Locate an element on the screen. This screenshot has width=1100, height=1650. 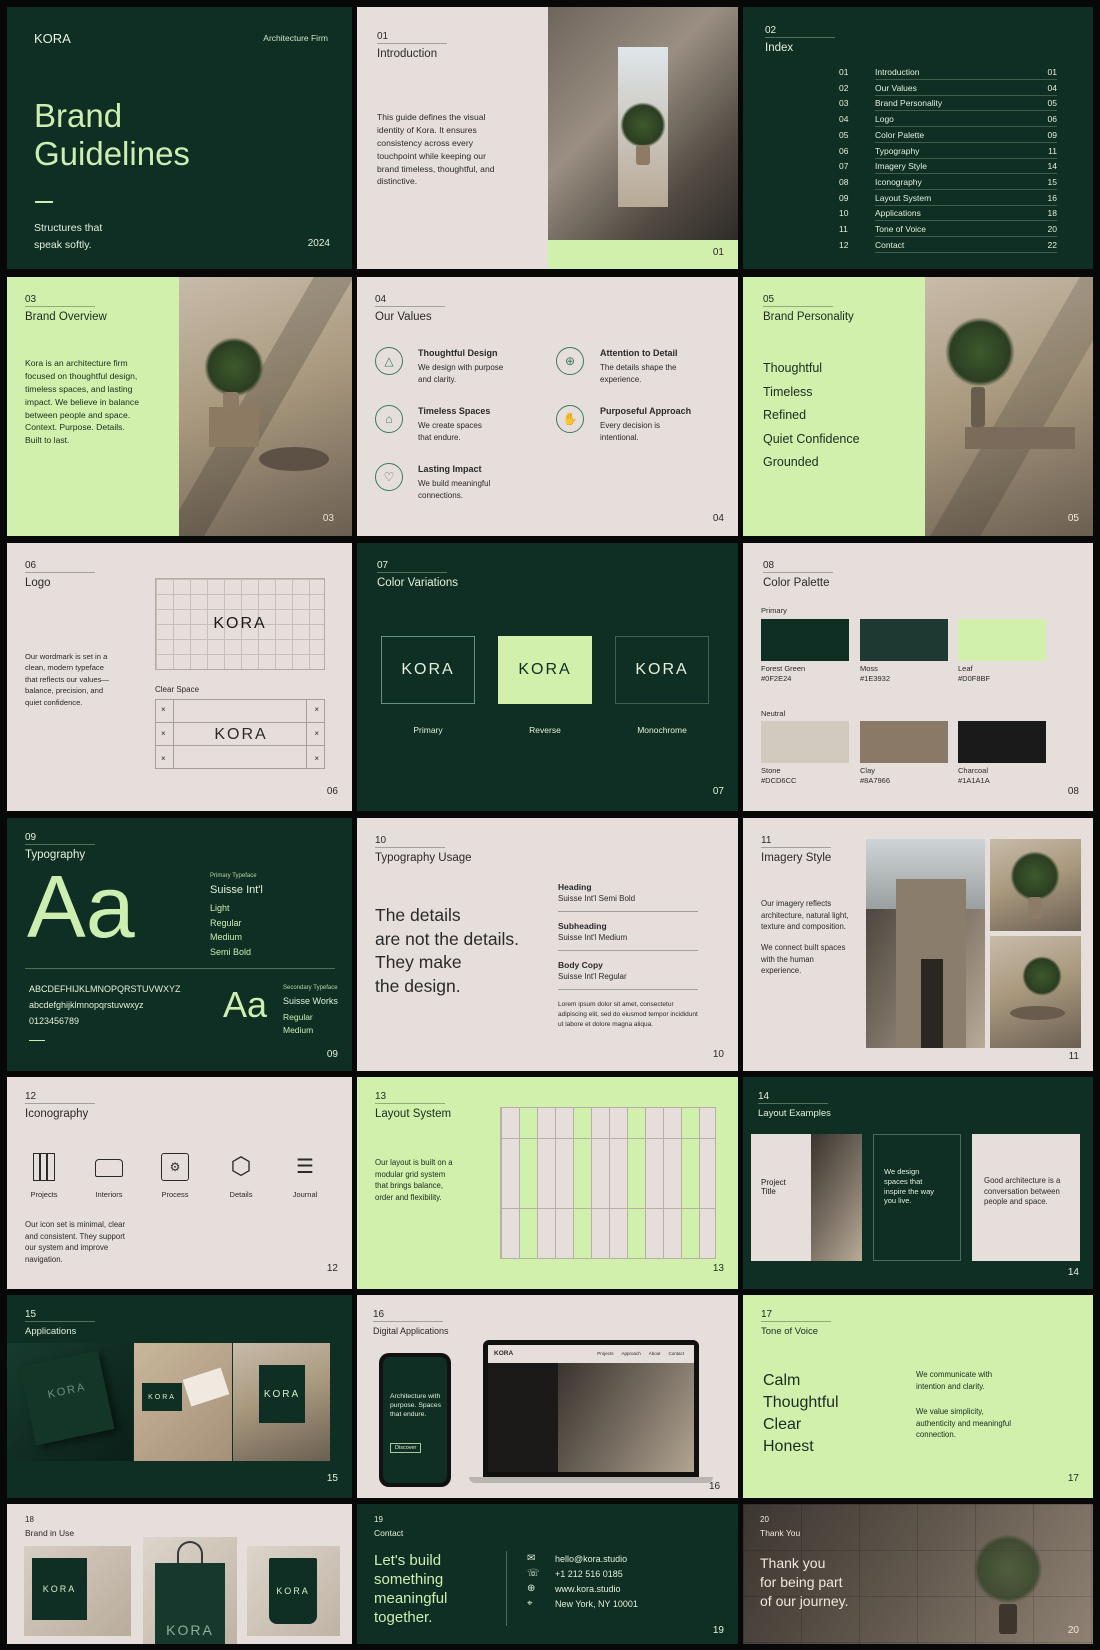
interior-photo is located at coordinates (265, 406).